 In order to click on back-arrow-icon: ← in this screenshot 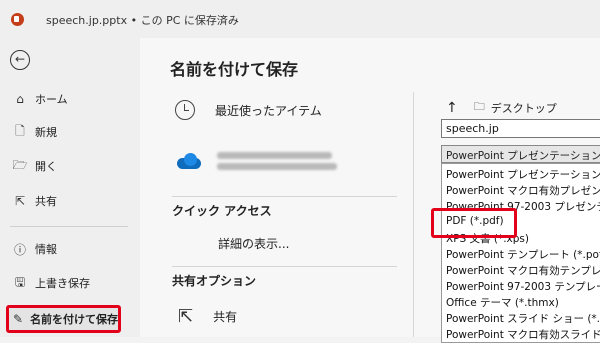, I will do `click(20, 60)`.